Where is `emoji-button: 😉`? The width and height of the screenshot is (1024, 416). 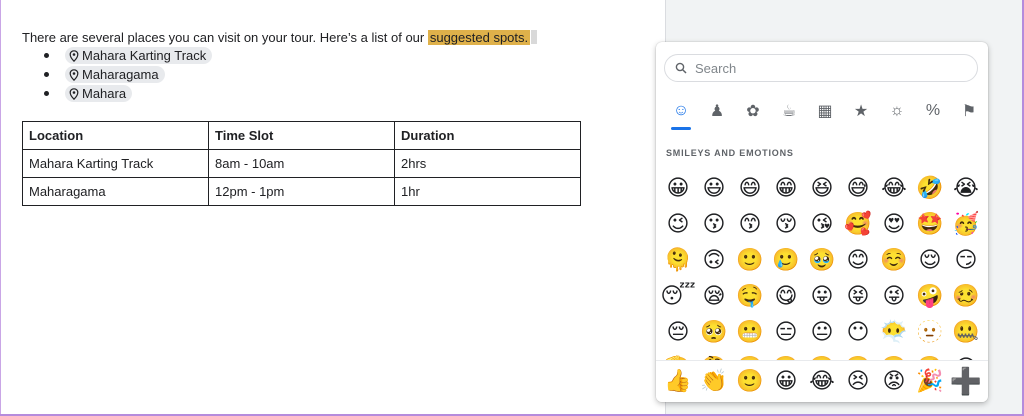 emoji-button: 😉 is located at coordinates (678, 224).